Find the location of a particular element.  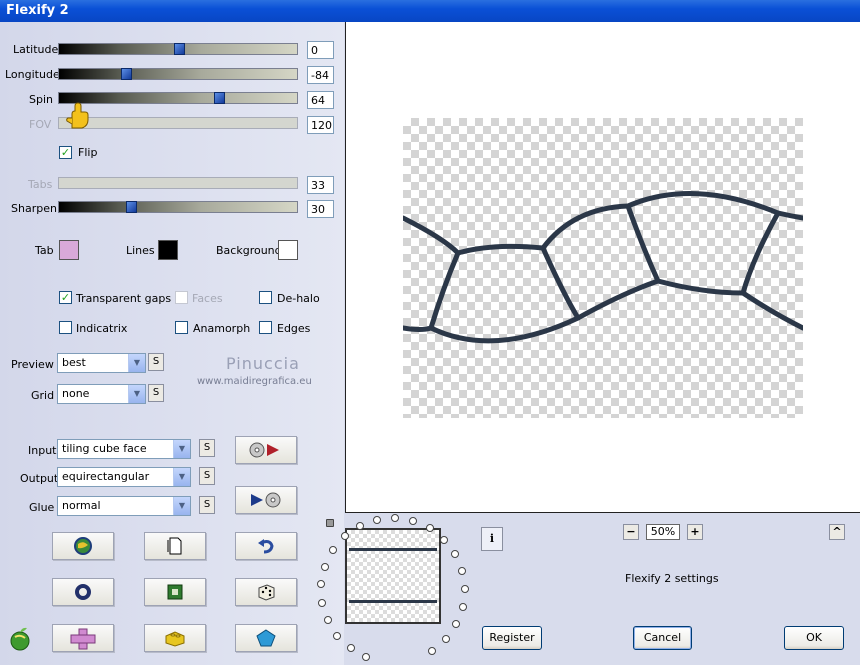

zoom-in-button: + is located at coordinates (695, 532).